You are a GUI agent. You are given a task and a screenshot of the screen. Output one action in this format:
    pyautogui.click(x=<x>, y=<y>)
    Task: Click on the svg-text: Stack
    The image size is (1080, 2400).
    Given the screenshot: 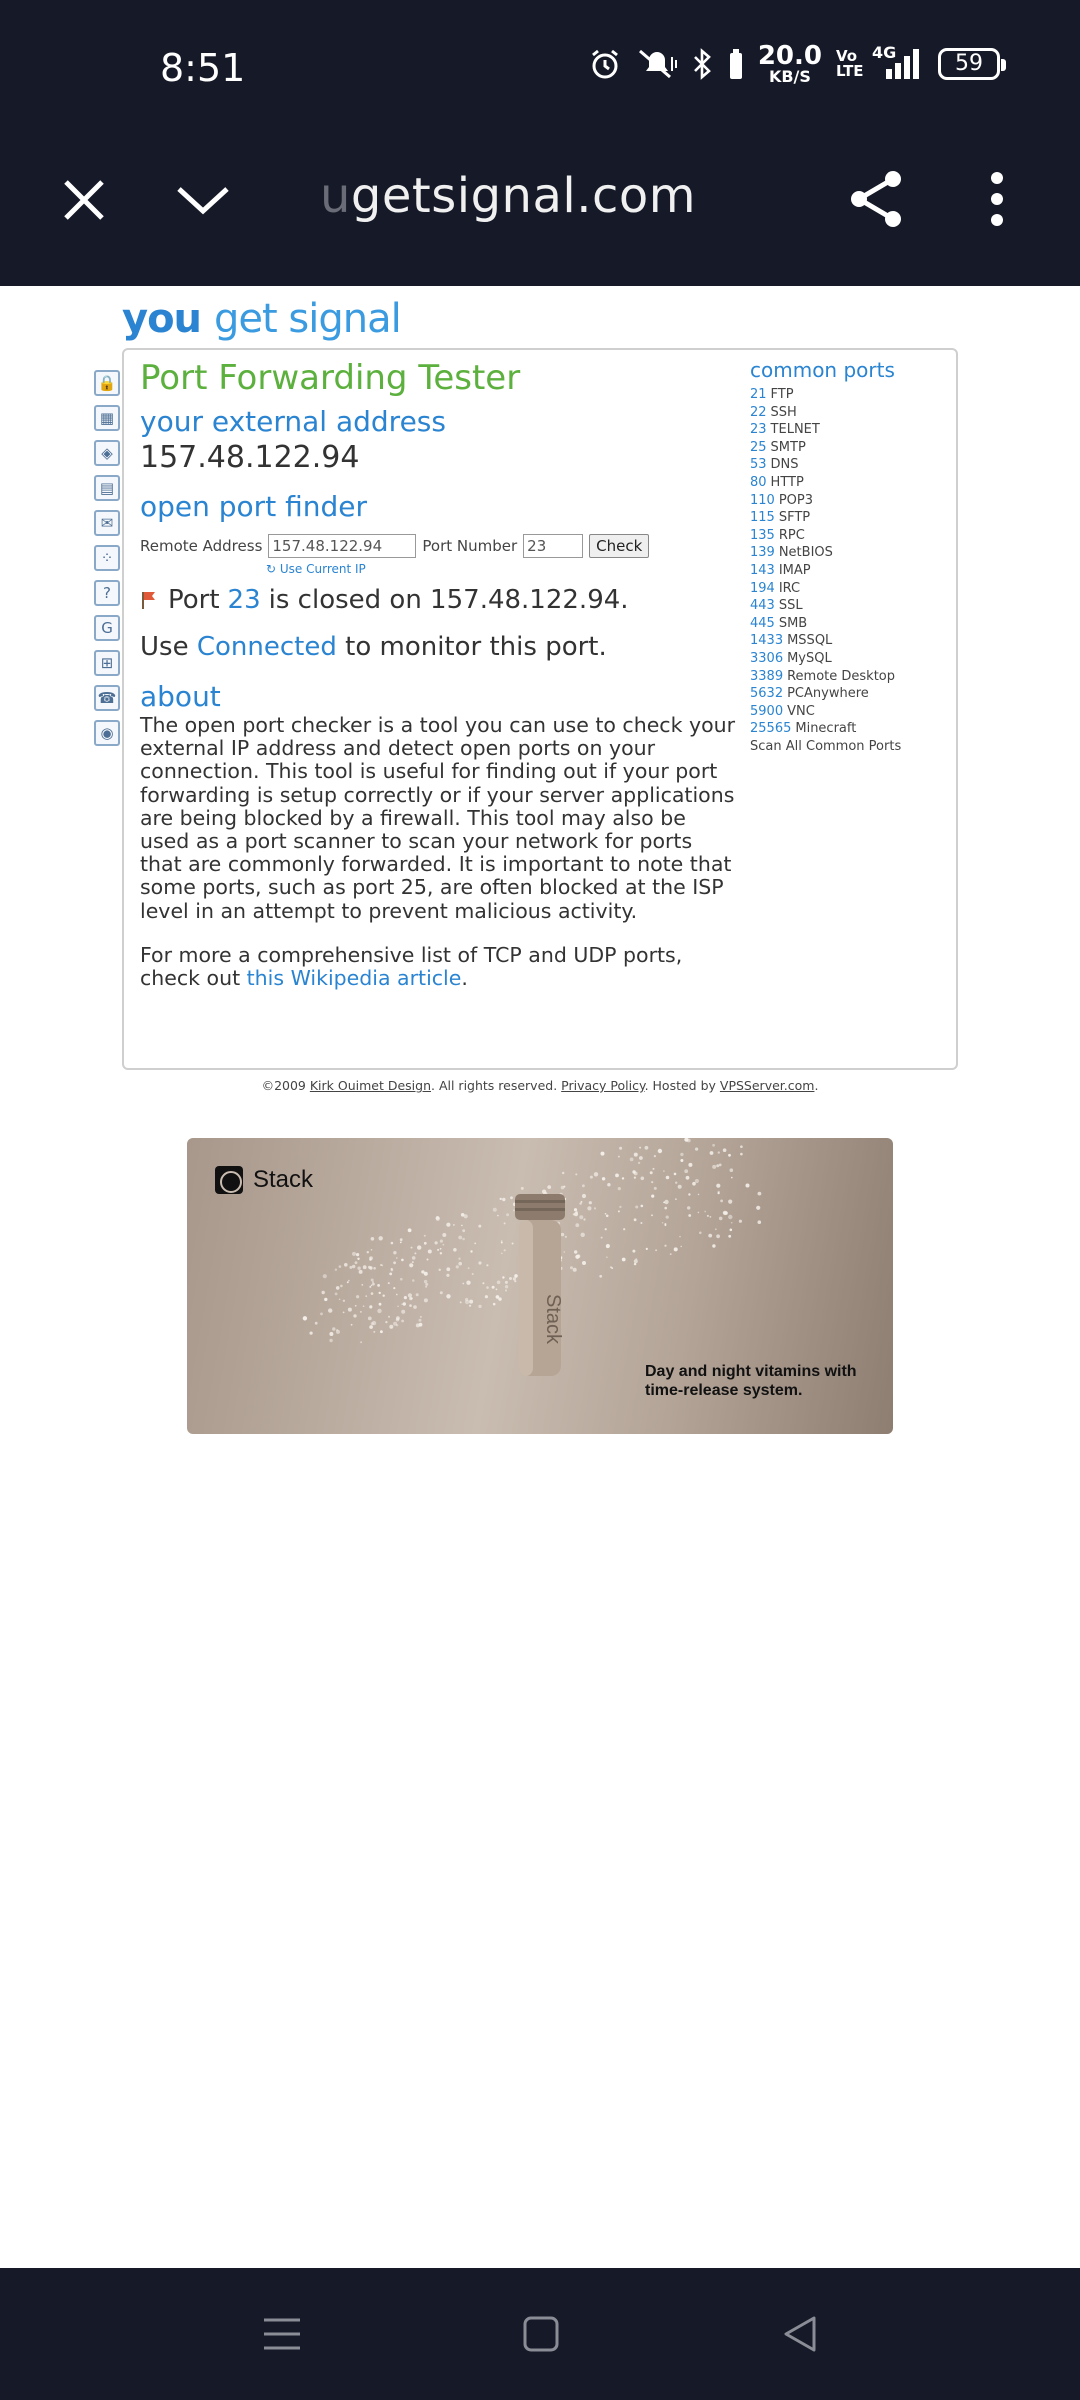 What is the action you would take?
    pyautogui.click(x=553, y=1319)
    